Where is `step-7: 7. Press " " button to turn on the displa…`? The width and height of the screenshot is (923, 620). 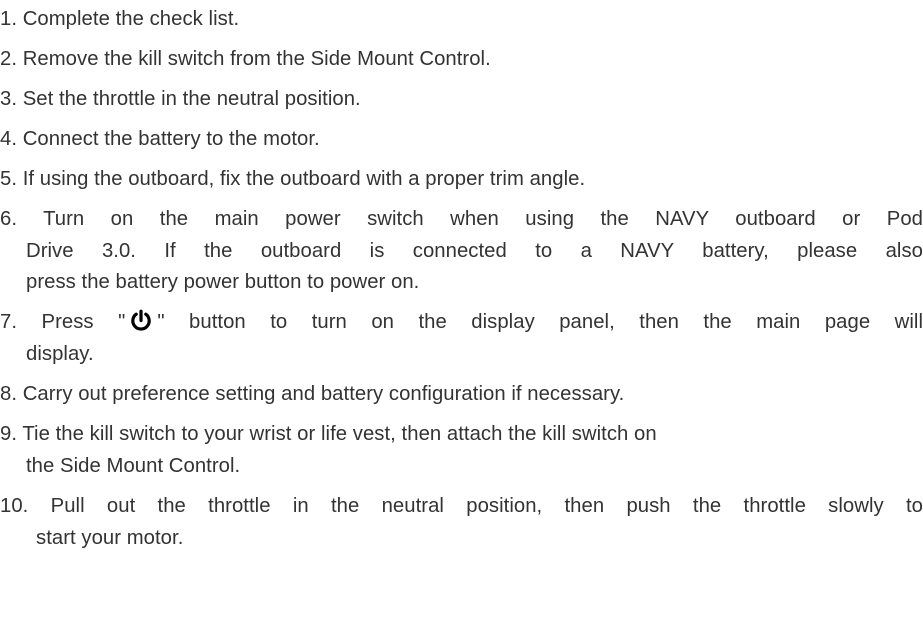 step-7: 7. Press " " button to turn on the displa… is located at coordinates (461, 322).